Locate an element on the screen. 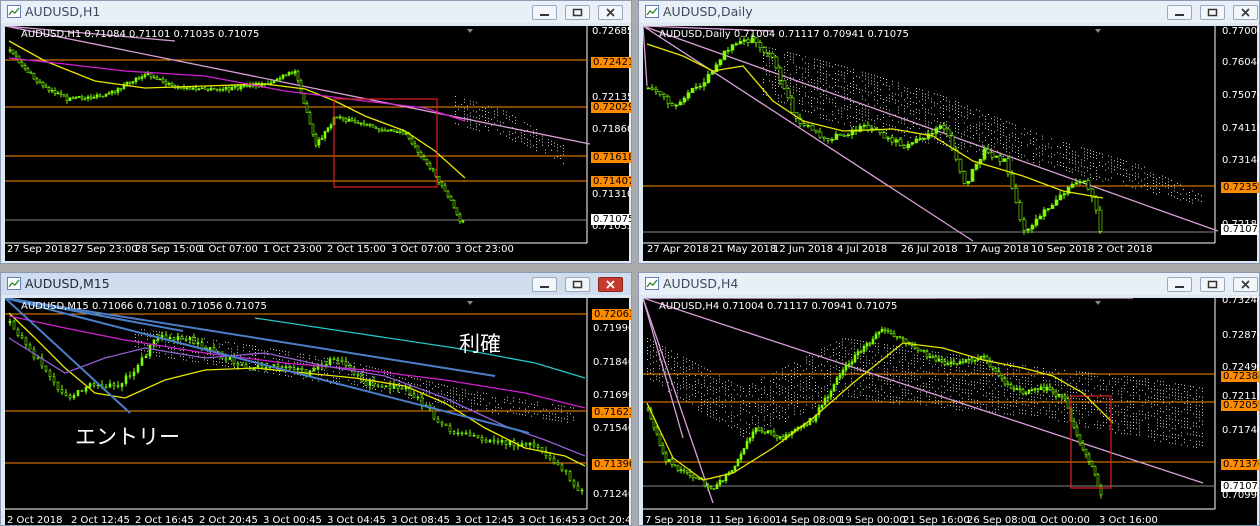  title-bar: AUDUSD,H1 is located at coordinates (316, 12).